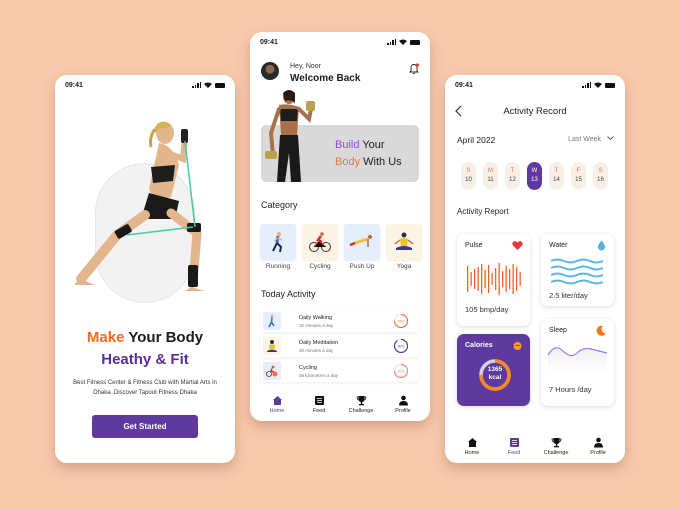 The width and height of the screenshot is (680, 510). What do you see at coordinates (400, 321) in the screenshot?
I see `svg-text: 75%` at bounding box center [400, 321].